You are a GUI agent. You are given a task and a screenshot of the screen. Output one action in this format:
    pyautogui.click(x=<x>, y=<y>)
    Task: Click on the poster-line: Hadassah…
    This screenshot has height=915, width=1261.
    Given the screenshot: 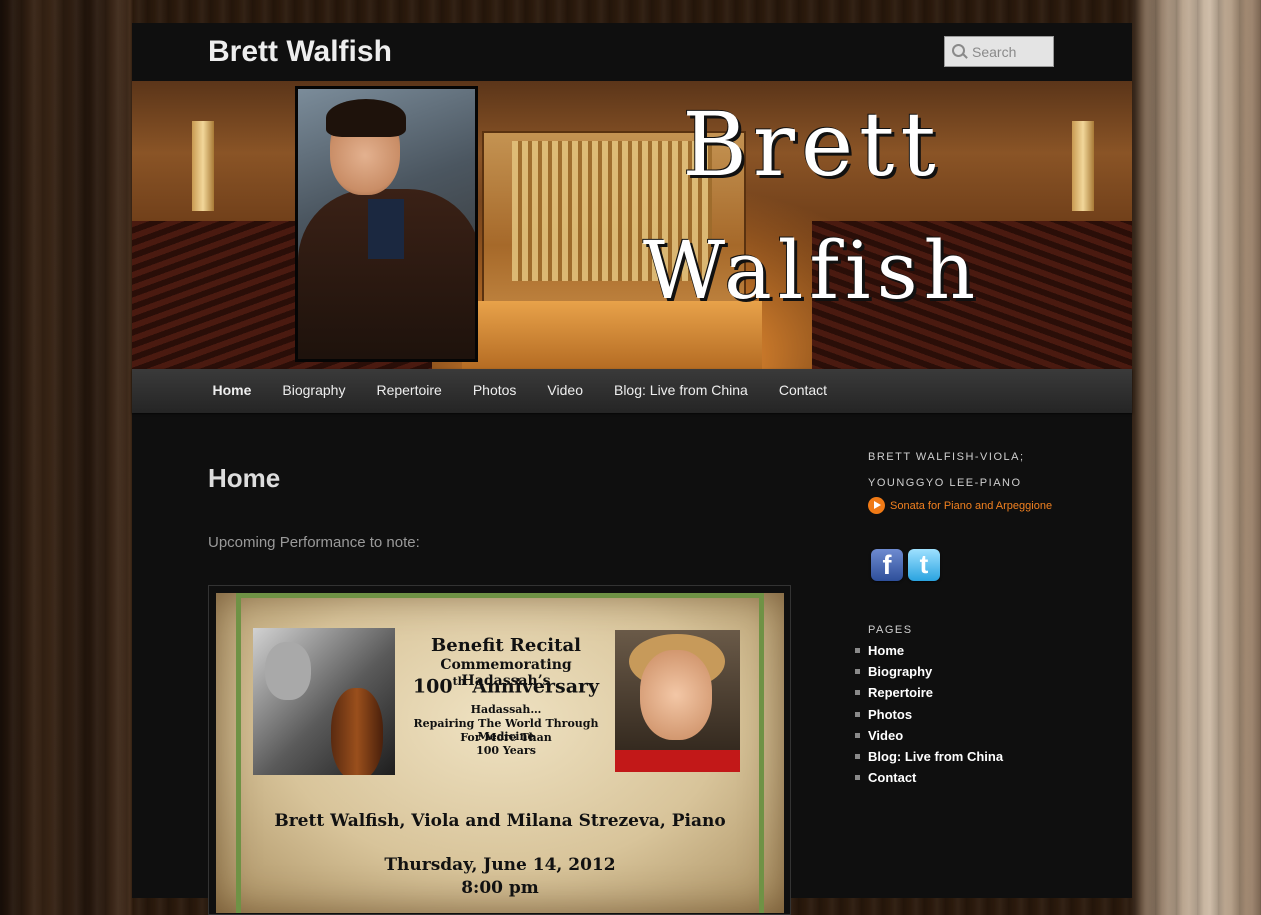 What is the action you would take?
    pyautogui.click(x=506, y=709)
    